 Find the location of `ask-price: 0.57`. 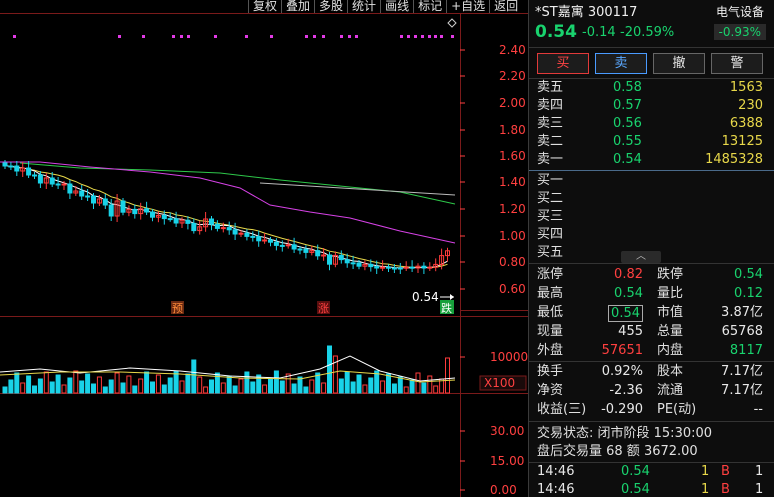

ask-price: 0.57 is located at coordinates (627, 105).